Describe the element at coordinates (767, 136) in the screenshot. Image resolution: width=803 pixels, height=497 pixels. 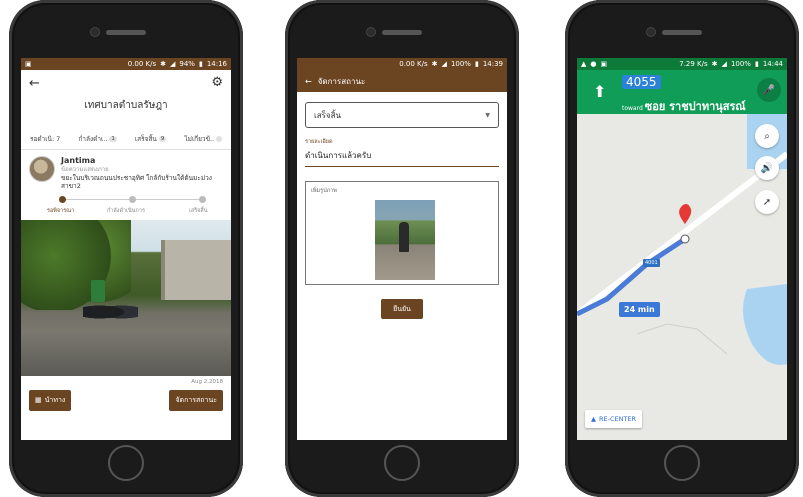
I see `search-icon: ⌕` at that location.